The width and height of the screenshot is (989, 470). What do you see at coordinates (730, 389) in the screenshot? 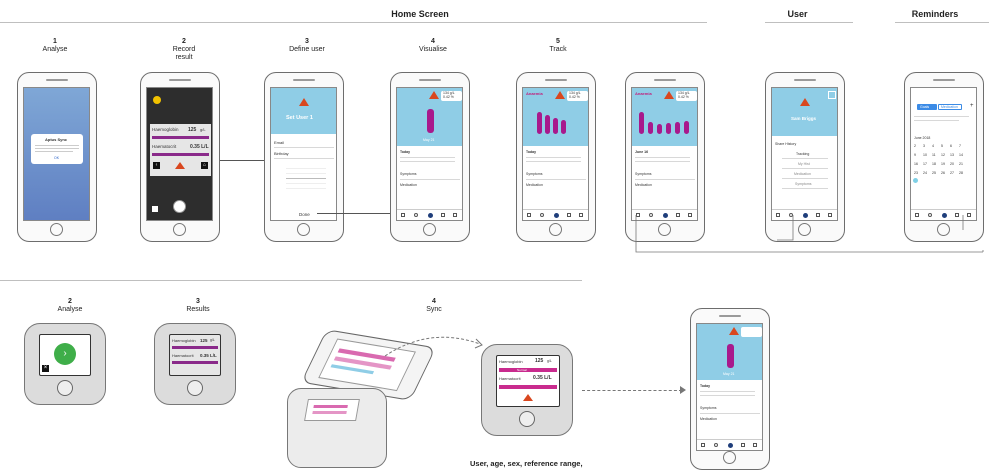
I see `phone-synced: May 21 Today Symptoms Medication` at bounding box center [730, 389].